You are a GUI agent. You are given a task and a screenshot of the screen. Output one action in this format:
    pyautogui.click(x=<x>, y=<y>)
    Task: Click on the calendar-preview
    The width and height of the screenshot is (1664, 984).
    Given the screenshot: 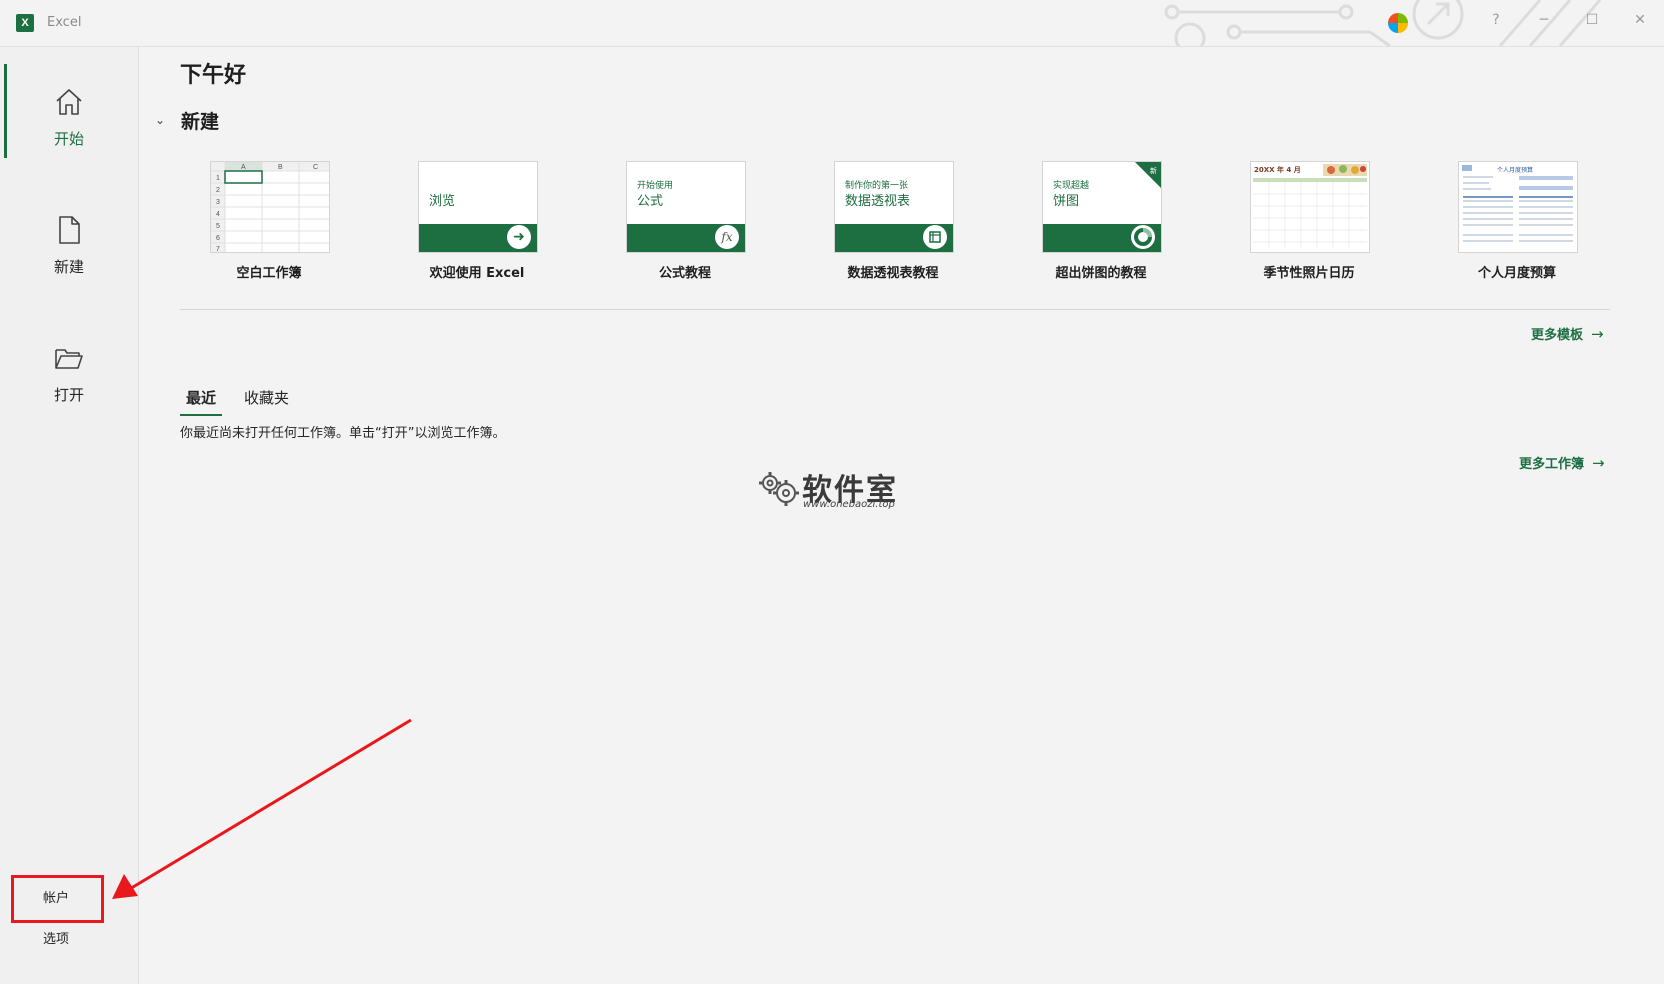 What is the action you would take?
    pyautogui.click(x=1310, y=206)
    